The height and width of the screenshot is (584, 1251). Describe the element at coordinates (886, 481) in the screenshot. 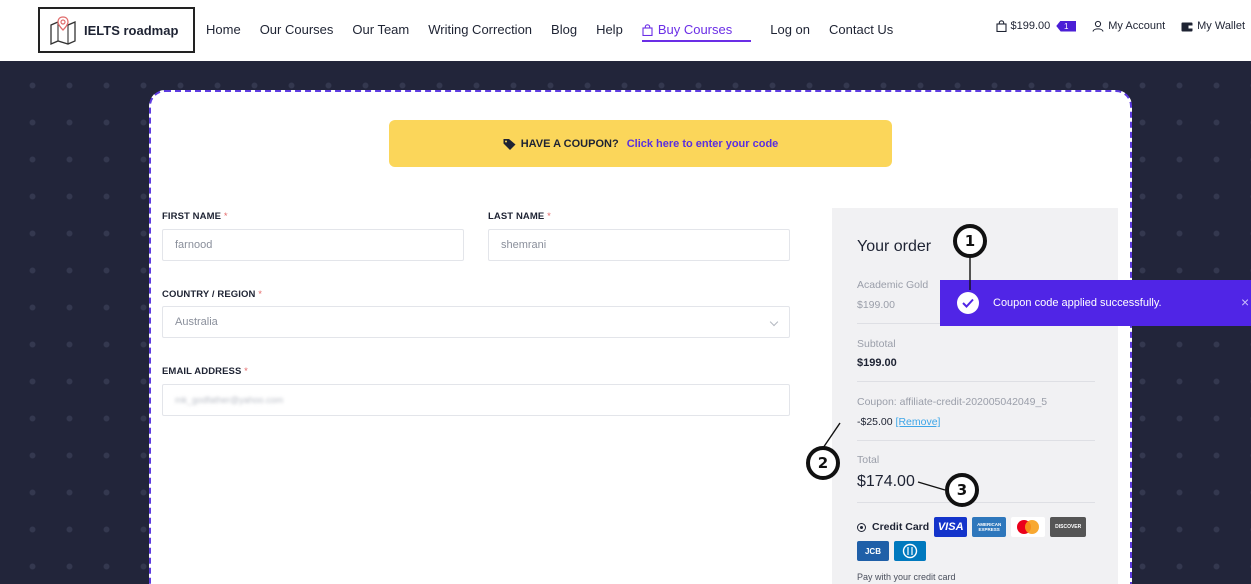

I see `total-value: $174.00` at that location.